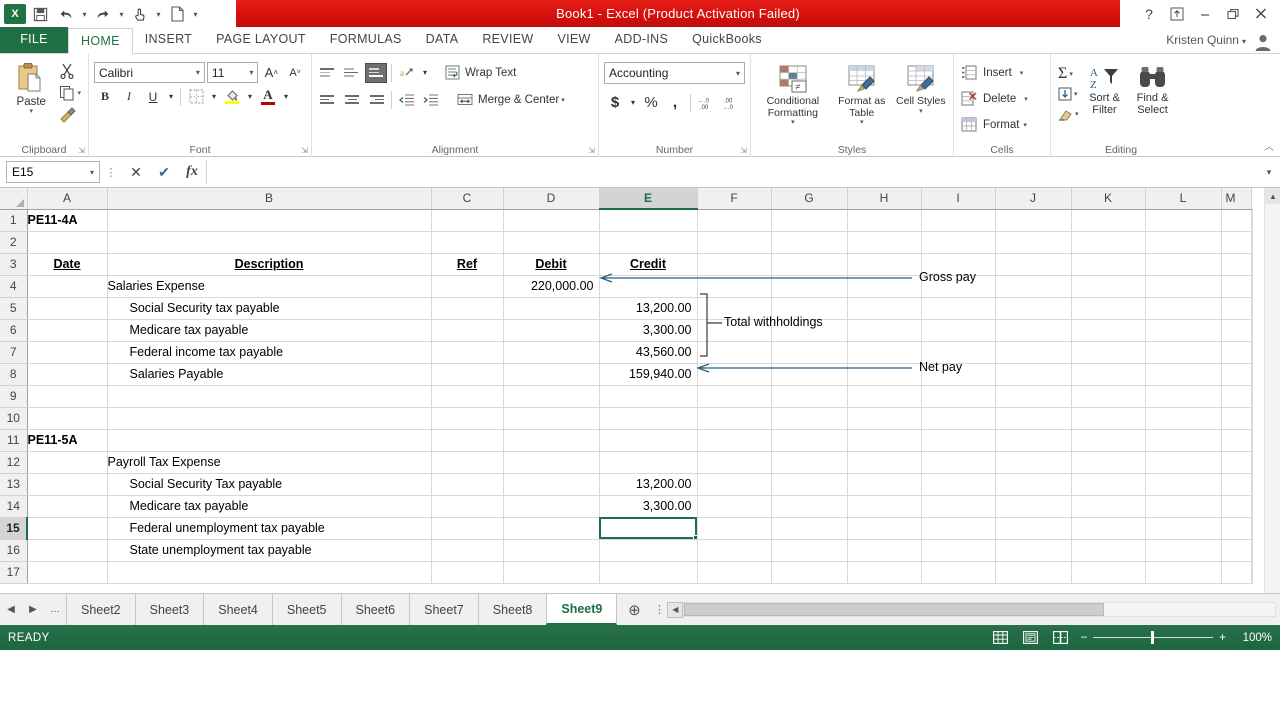  I want to click on cell-L8, so click(1183, 374).